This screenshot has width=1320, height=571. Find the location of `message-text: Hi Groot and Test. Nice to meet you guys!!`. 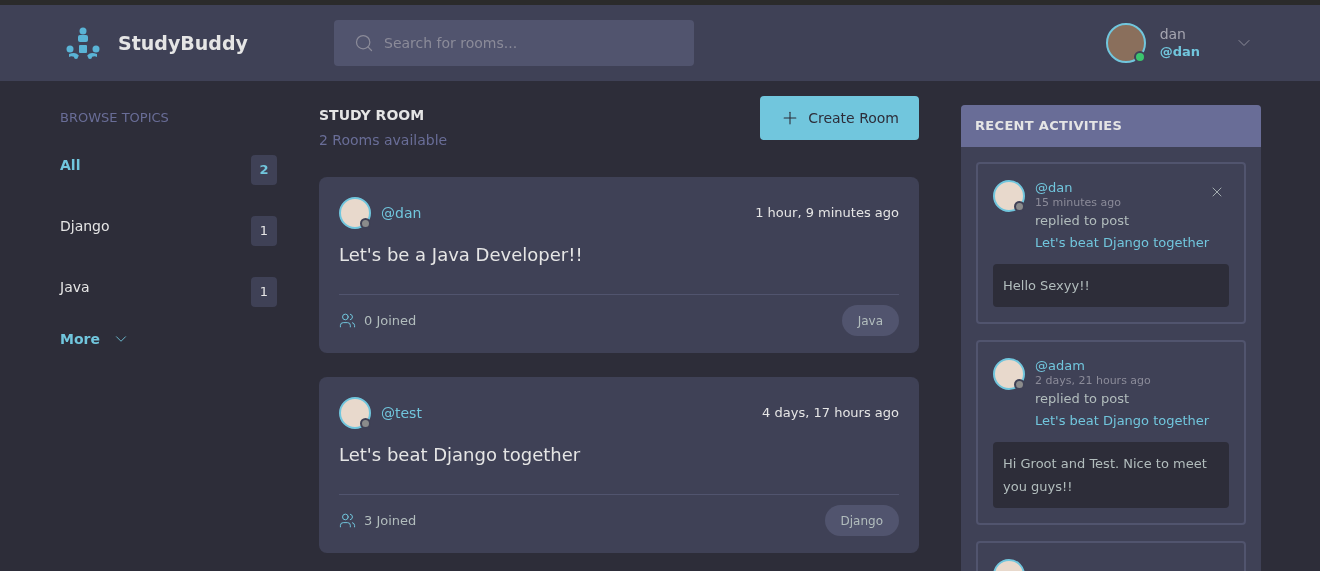

message-text: Hi Groot and Test. Nice to meet you guys!! is located at coordinates (1105, 475).